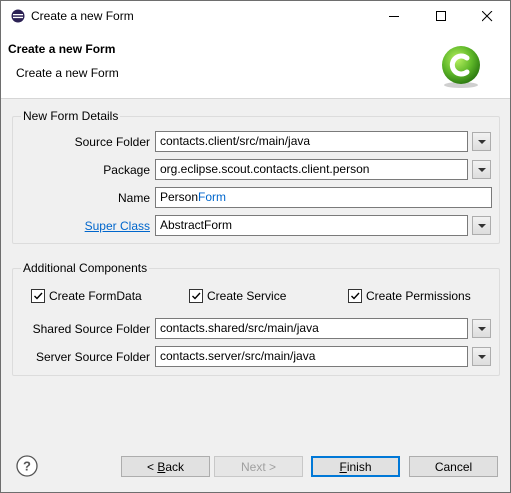 This screenshot has width=511, height=493. I want to click on close-button, so click(487, 16).